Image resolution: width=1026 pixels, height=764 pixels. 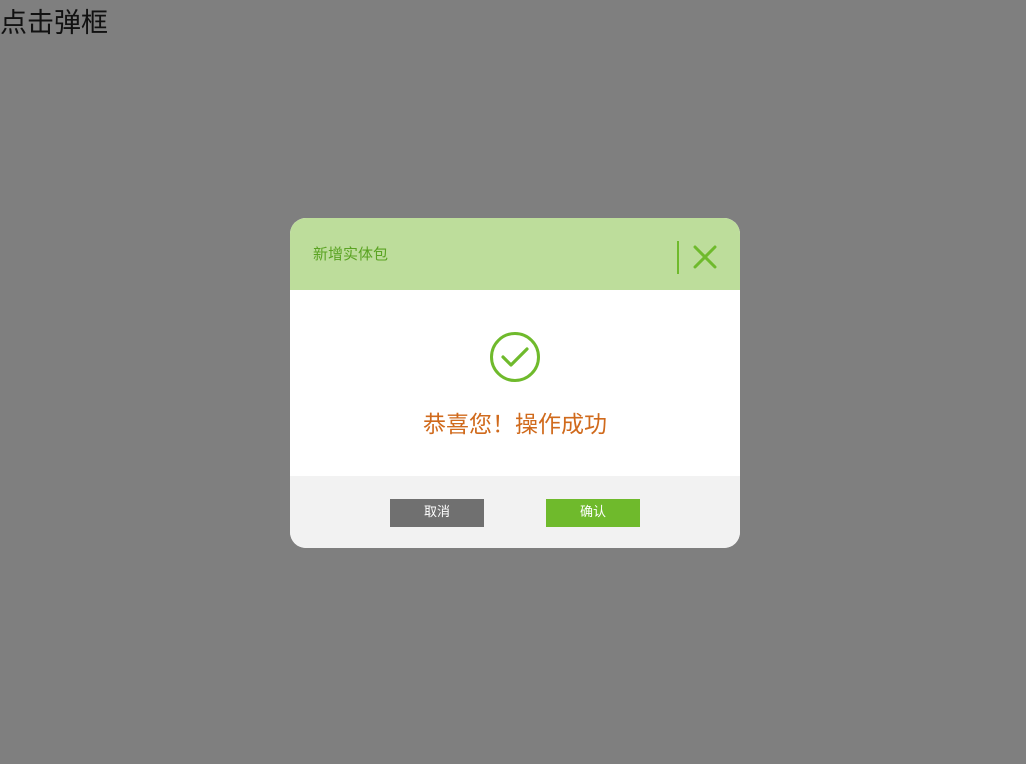 What do you see at coordinates (515, 254) in the screenshot?
I see `dialog-header: 新增实体包` at bounding box center [515, 254].